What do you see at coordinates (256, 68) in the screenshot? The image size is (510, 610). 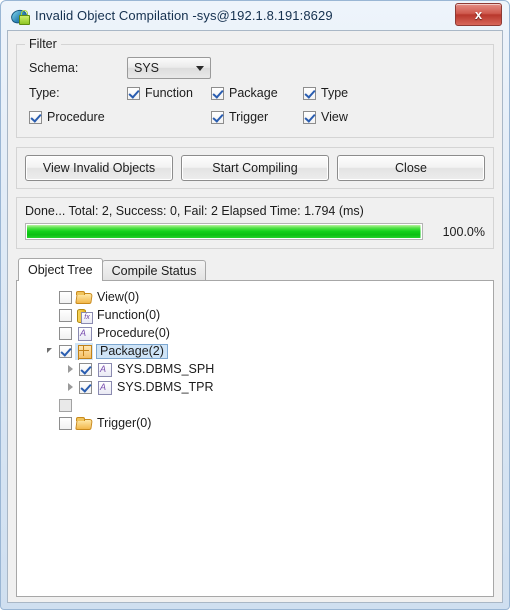 I see `schema-row: Schema: SYS` at bounding box center [256, 68].